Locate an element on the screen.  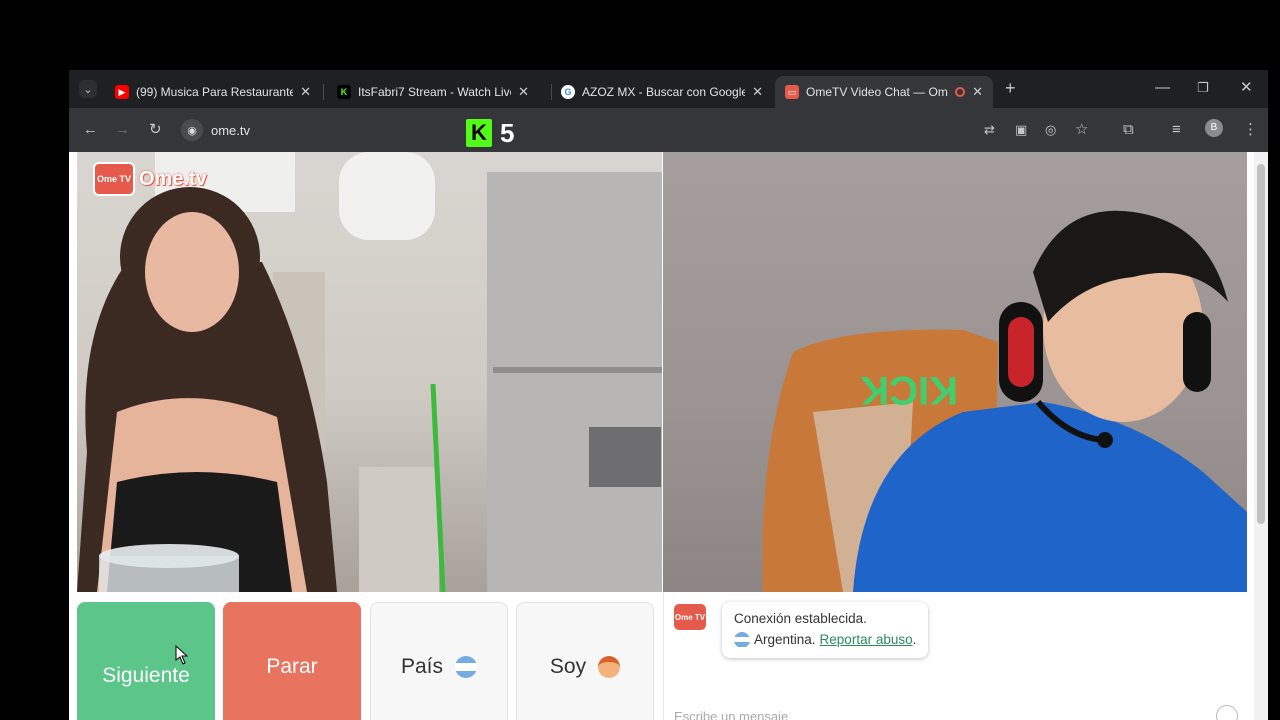
scrollbar is located at coordinates (1261, 436).